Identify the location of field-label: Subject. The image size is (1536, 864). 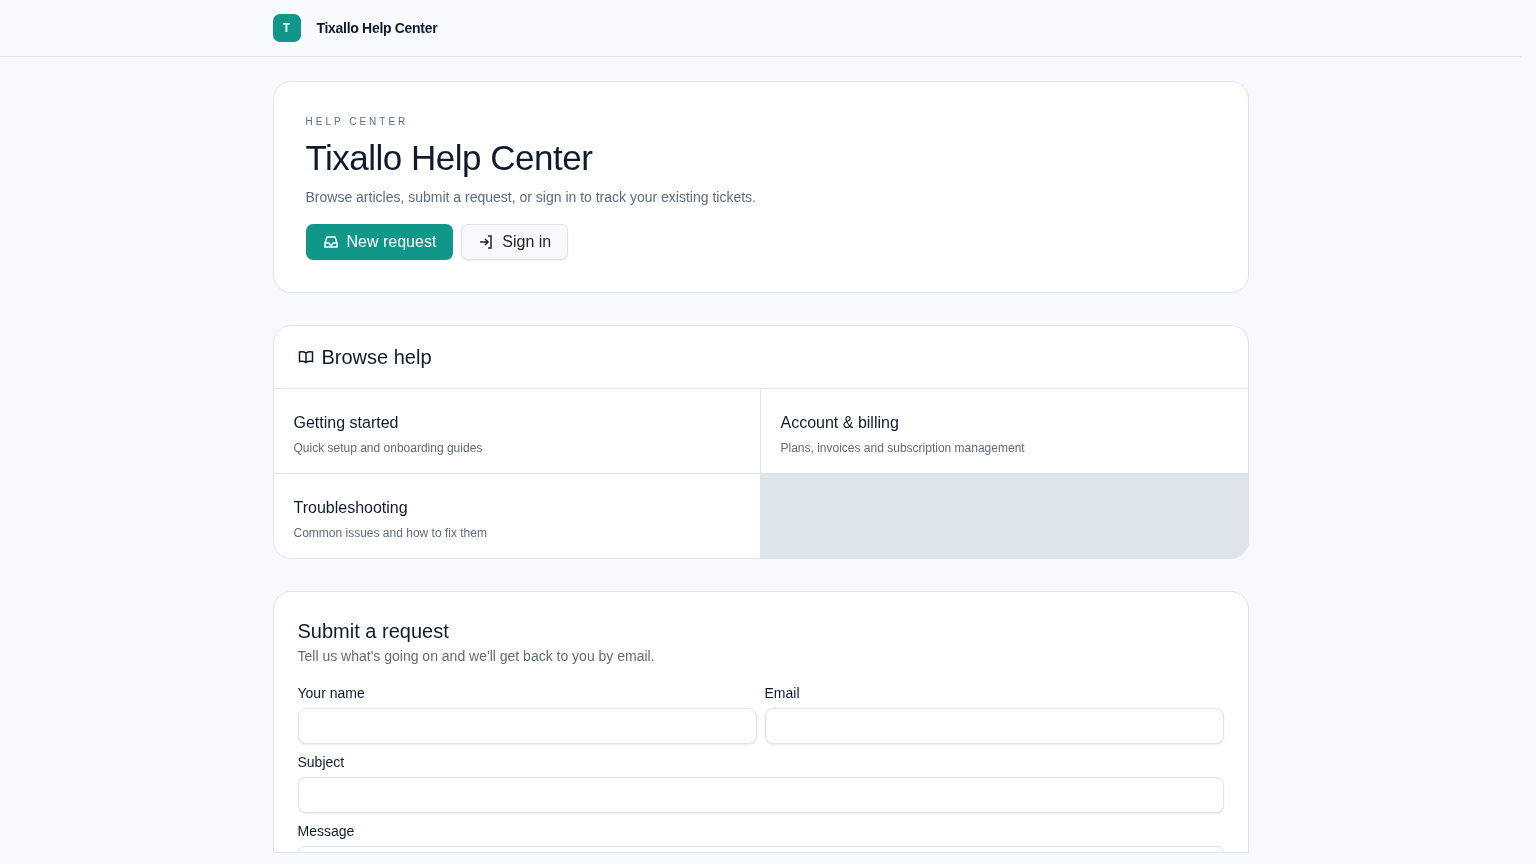
(321, 762).